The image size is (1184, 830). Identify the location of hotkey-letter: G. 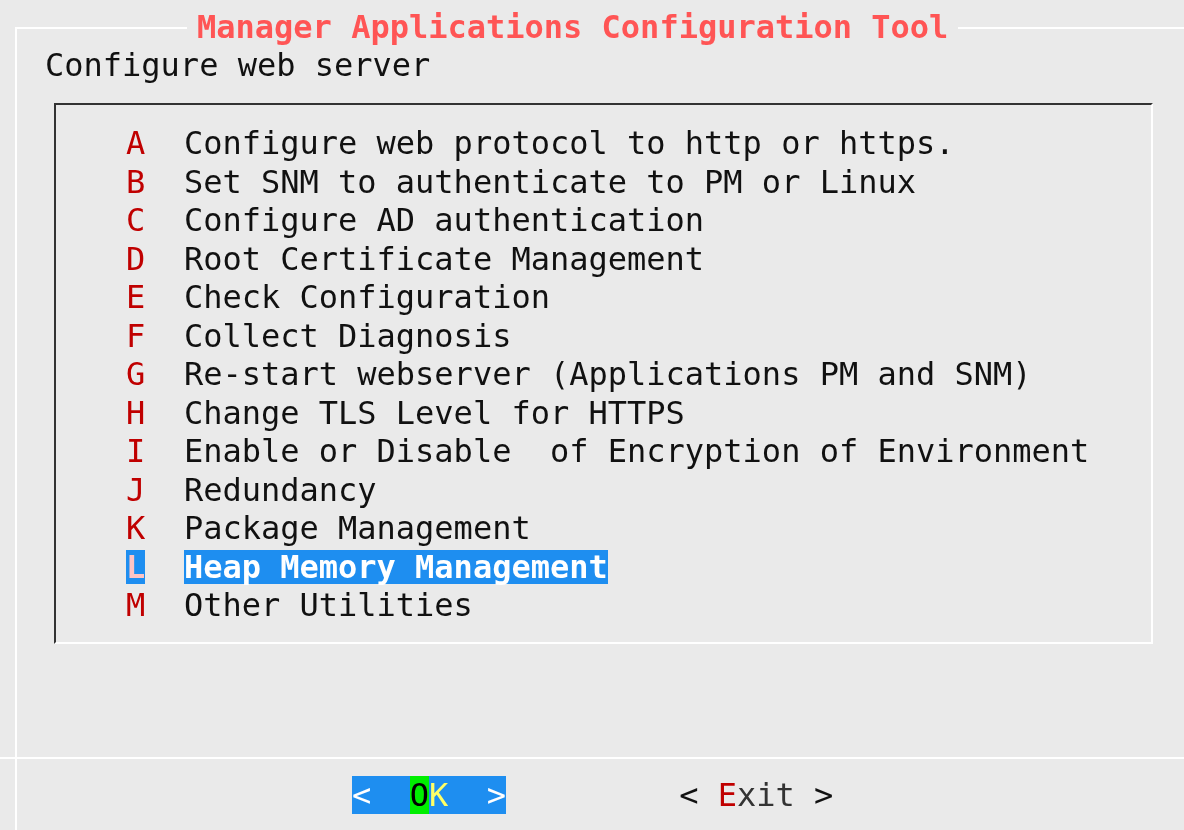
(136, 374).